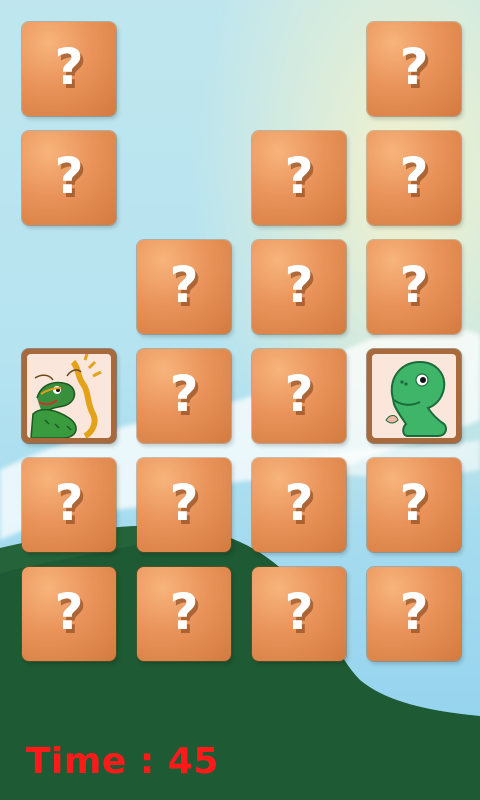  What do you see at coordinates (122, 761) in the screenshot?
I see `timer-label: Time : 45` at bounding box center [122, 761].